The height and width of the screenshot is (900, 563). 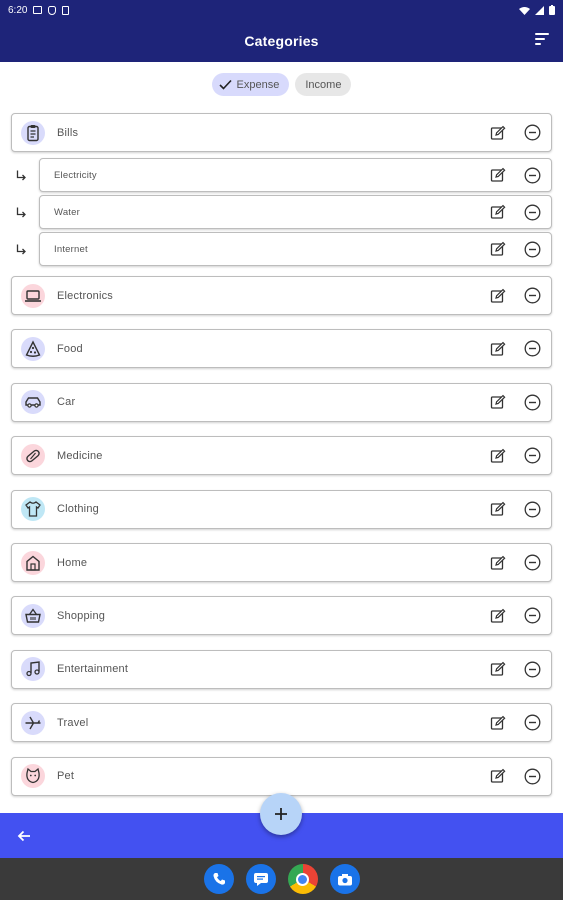 What do you see at coordinates (258, 84) in the screenshot?
I see `expense-chip-label: Expense` at bounding box center [258, 84].